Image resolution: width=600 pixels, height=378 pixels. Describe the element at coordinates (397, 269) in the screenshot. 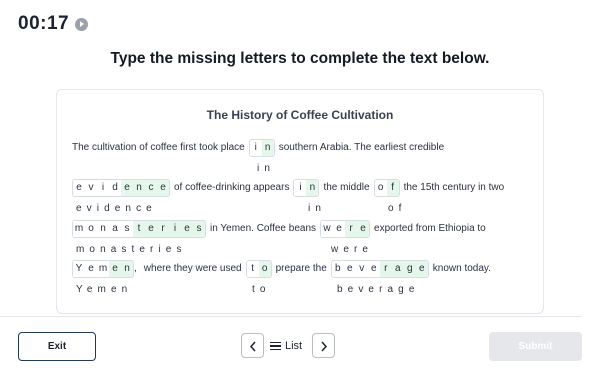

I see `letter-hint: a` at that location.